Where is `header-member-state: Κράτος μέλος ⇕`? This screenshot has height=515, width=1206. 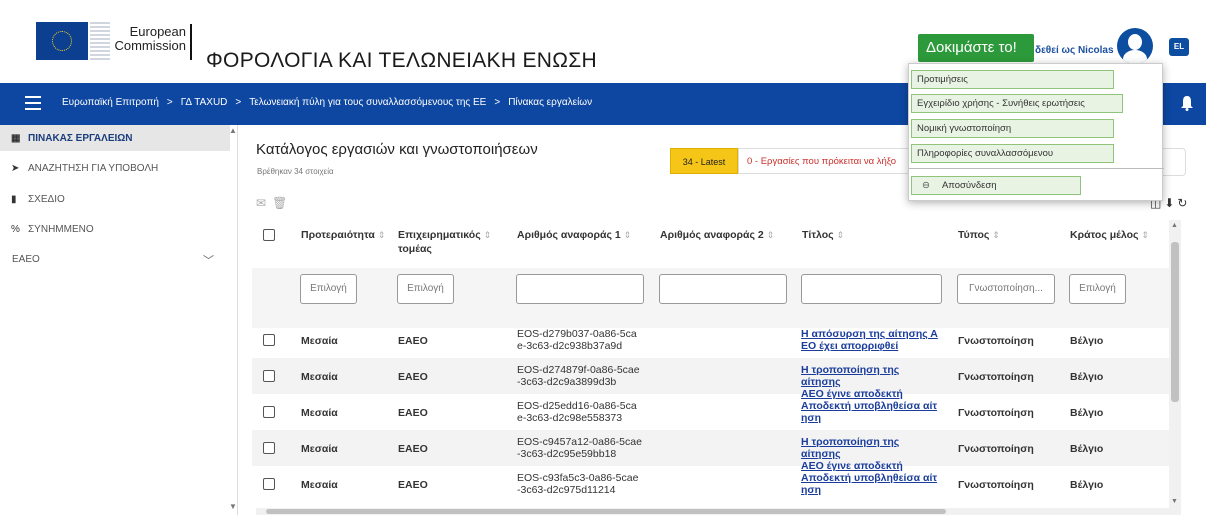 header-member-state: Κράτος μέλος ⇕ is located at coordinates (1109, 235).